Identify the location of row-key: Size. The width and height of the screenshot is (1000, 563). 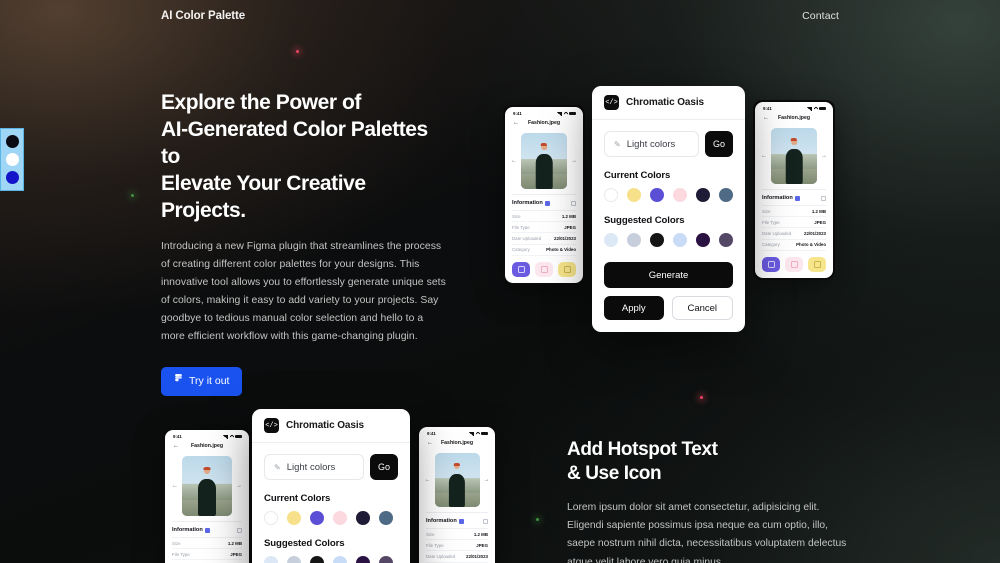
(430, 534).